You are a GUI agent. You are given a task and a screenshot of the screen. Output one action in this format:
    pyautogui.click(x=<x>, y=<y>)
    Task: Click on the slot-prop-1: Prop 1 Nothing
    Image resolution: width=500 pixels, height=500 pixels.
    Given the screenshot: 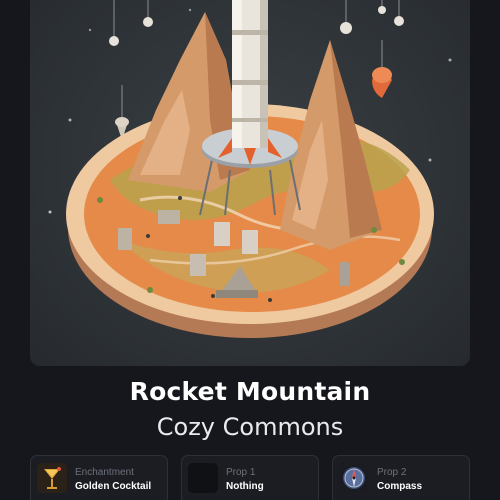 What is the action you would take?
    pyautogui.click(x=250, y=477)
    